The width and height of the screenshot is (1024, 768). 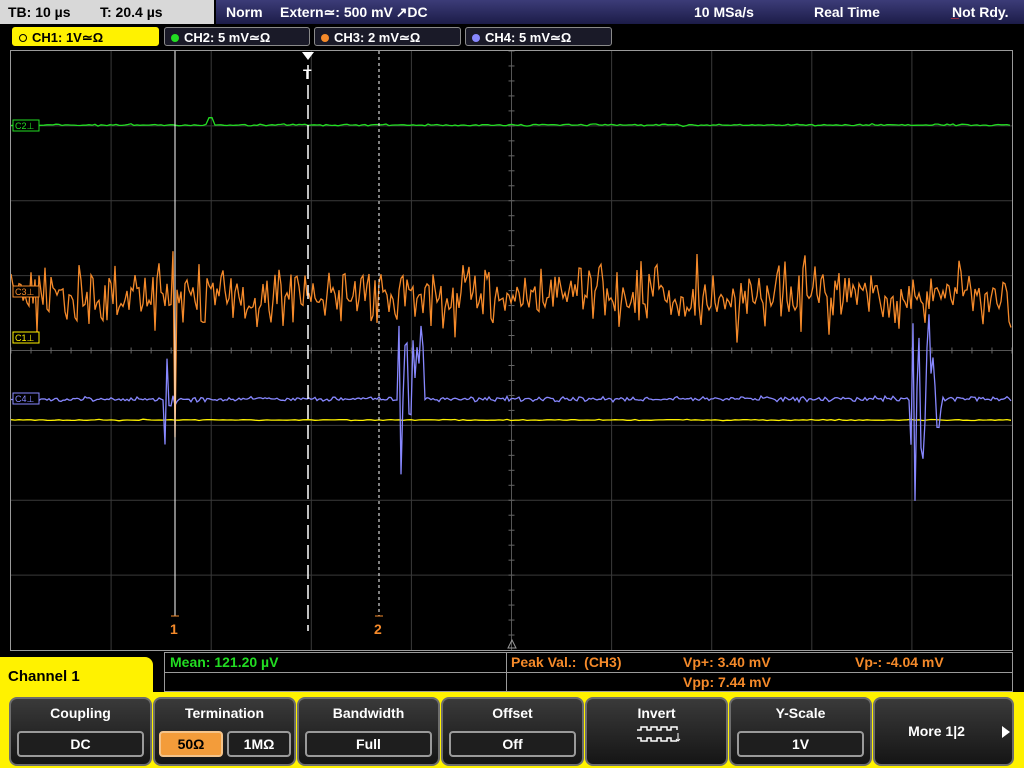 What do you see at coordinates (800, 713) in the screenshot?
I see `yscale-title: Y-Scale` at bounding box center [800, 713].